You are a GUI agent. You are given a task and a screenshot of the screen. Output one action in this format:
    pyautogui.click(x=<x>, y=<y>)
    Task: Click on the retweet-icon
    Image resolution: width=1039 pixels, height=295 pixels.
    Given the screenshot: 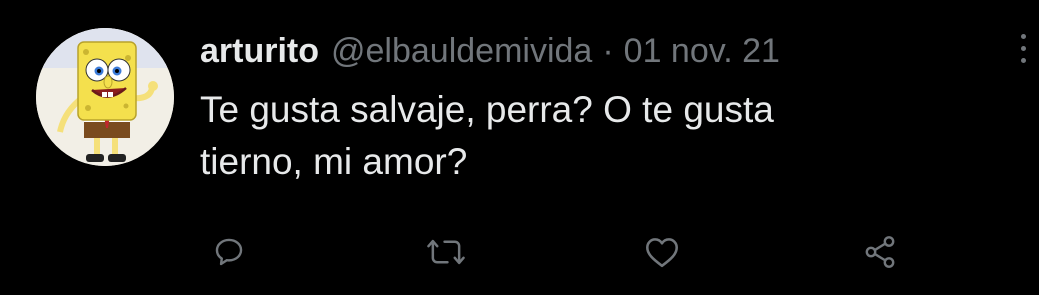 What is the action you would take?
    pyautogui.click(x=446, y=252)
    